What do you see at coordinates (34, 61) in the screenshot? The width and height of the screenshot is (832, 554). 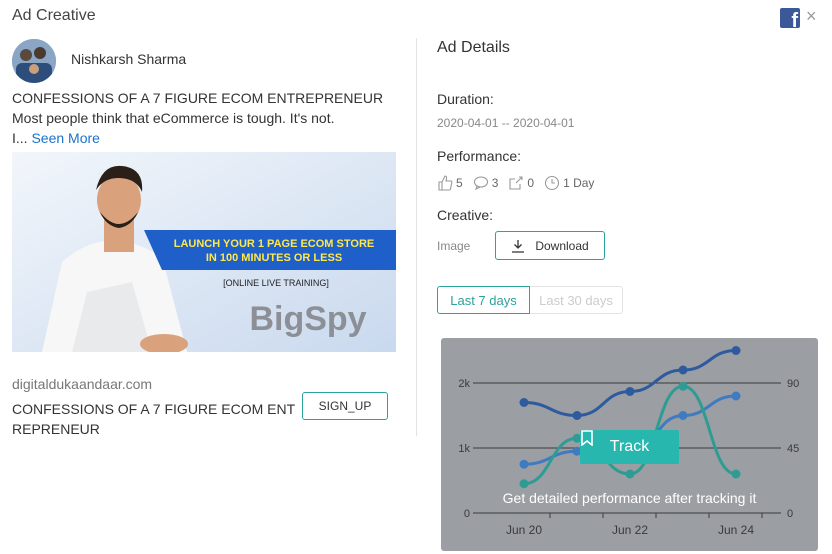 I see `avatar` at bounding box center [34, 61].